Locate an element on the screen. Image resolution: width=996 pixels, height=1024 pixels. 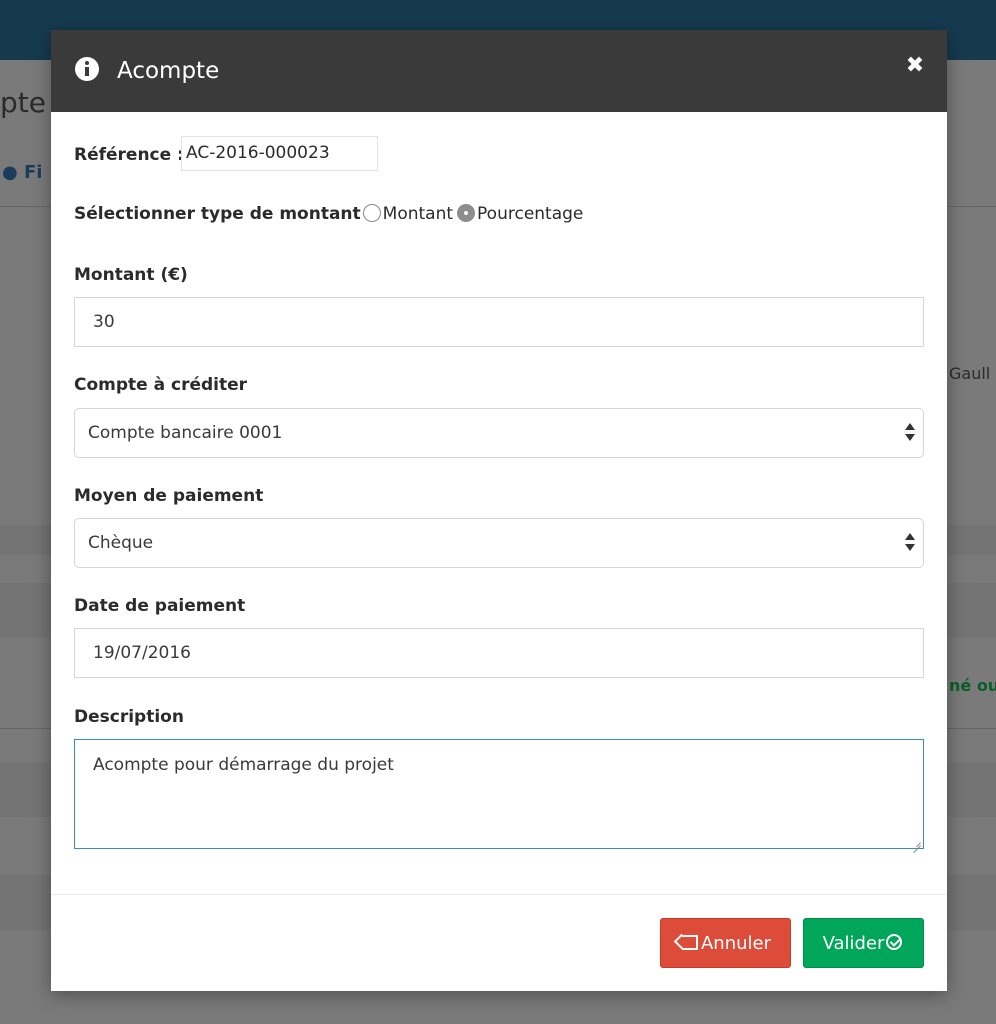
description-text: Acompte pour démarrage du projet is located at coordinates (243, 765).